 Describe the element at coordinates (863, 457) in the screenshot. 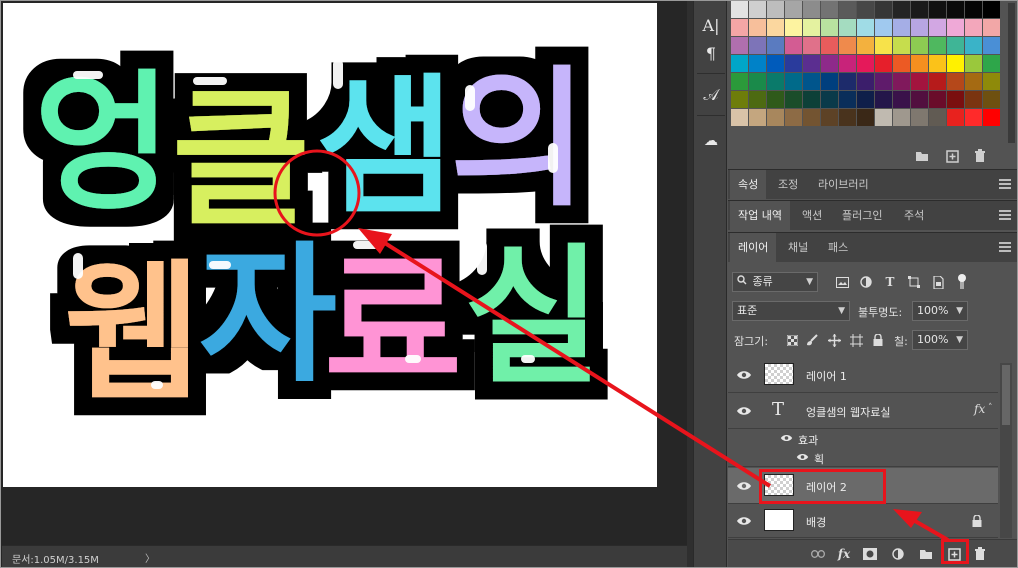

I see `stroke-effect-row: 획` at that location.